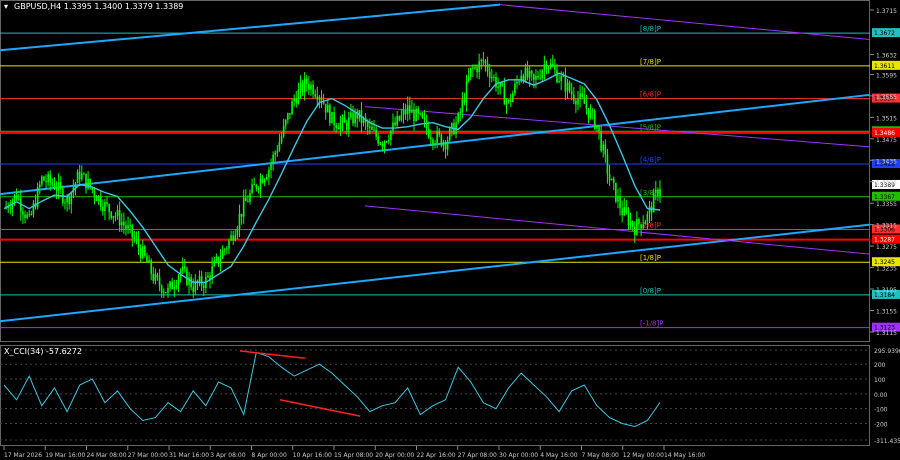 This screenshot has width=900, height=460. I want to click on murrey-price-label: 1.3367, so click(884, 197).